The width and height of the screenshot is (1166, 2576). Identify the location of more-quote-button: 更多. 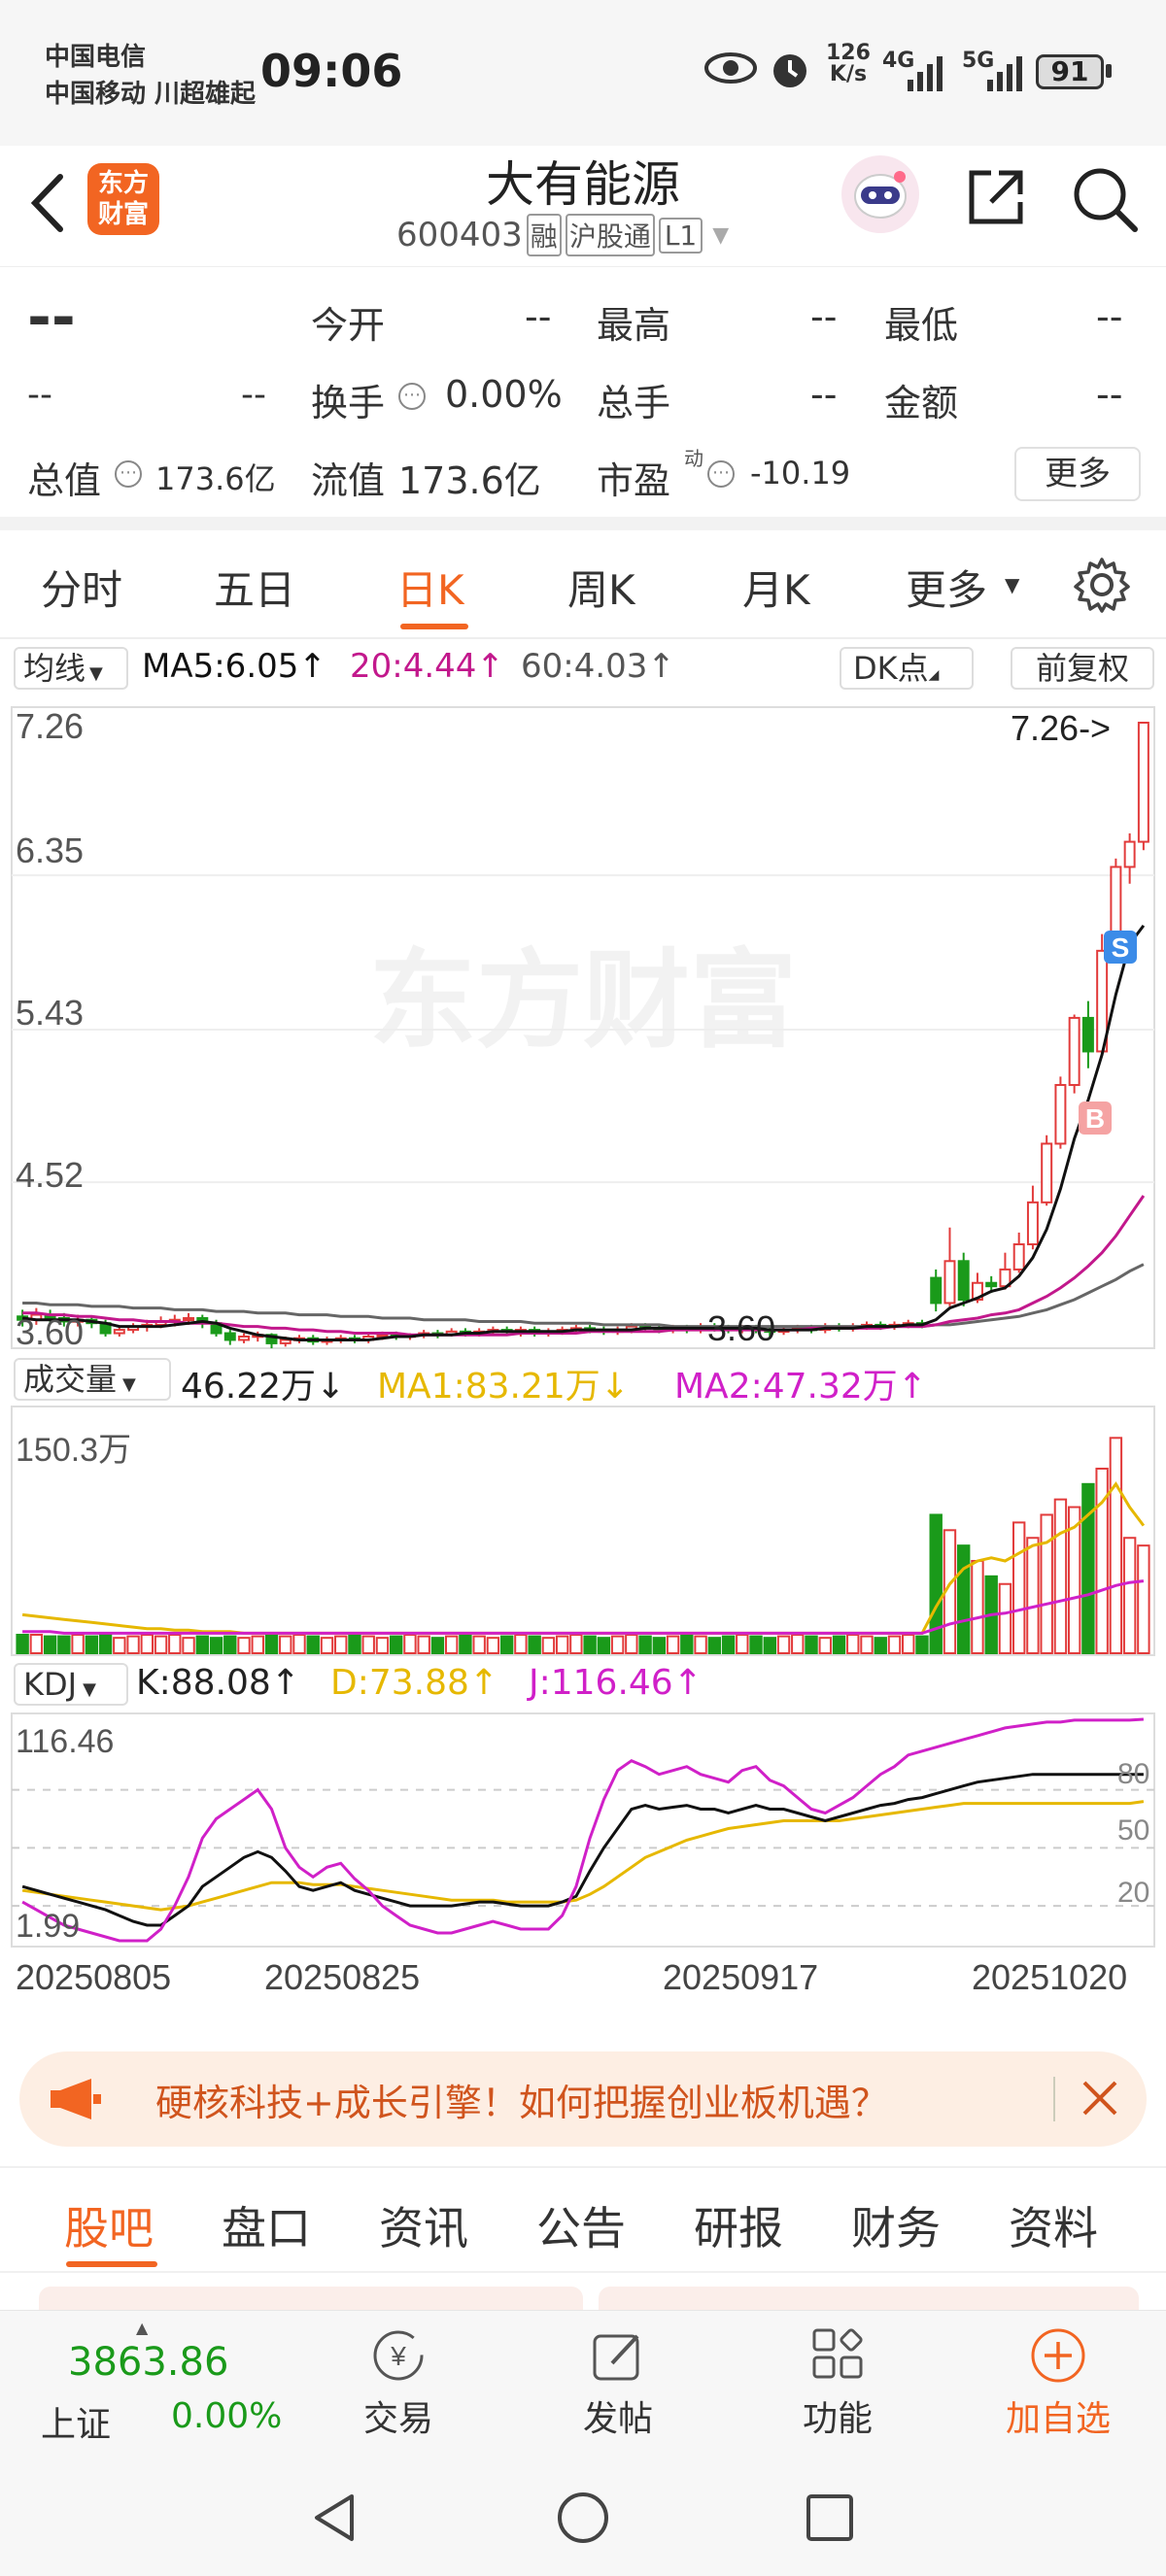
(1077, 474).